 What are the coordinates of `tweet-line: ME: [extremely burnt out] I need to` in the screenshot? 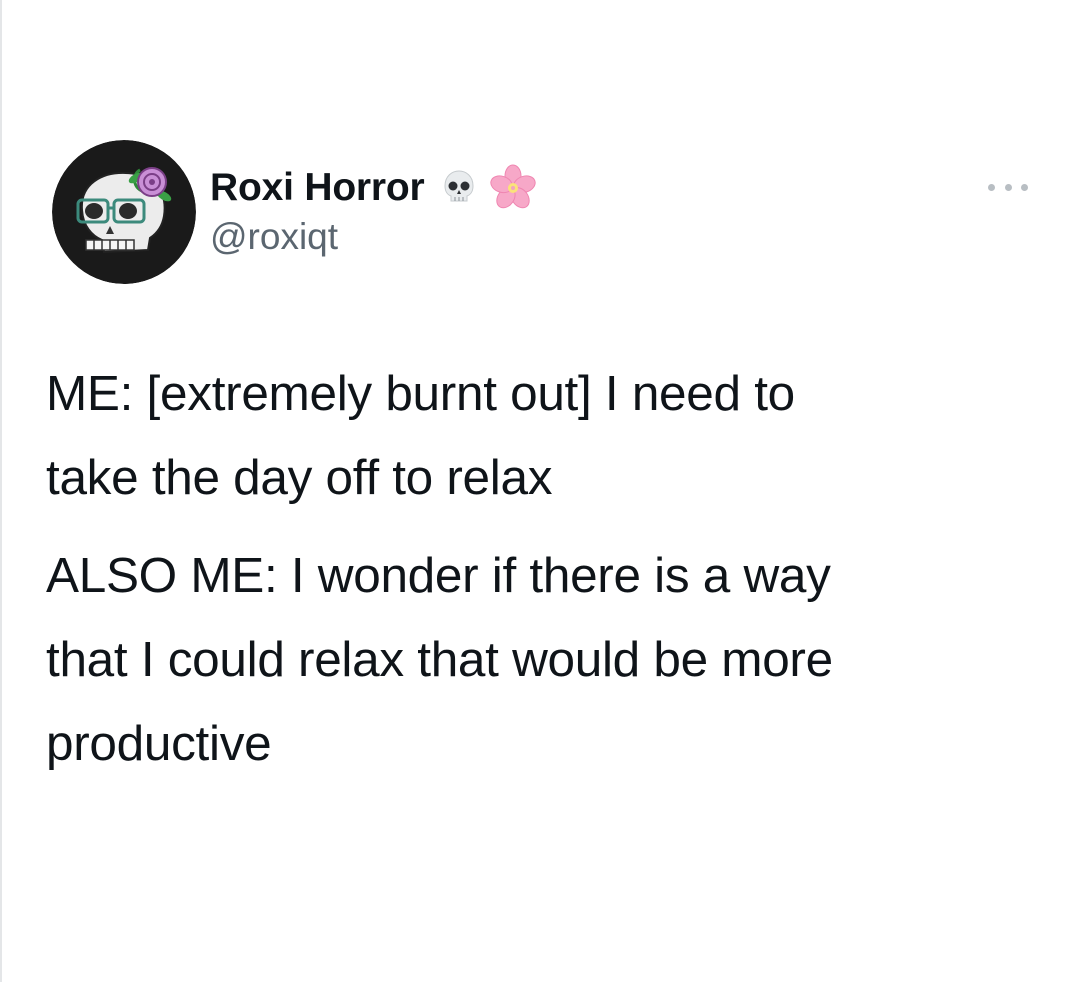 It's located at (420, 393).